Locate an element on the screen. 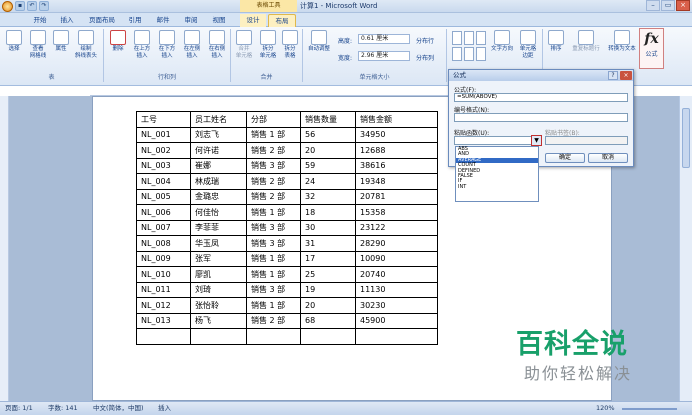 The image size is (692, 415). table-cell: 23122 is located at coordinates (396, 227).